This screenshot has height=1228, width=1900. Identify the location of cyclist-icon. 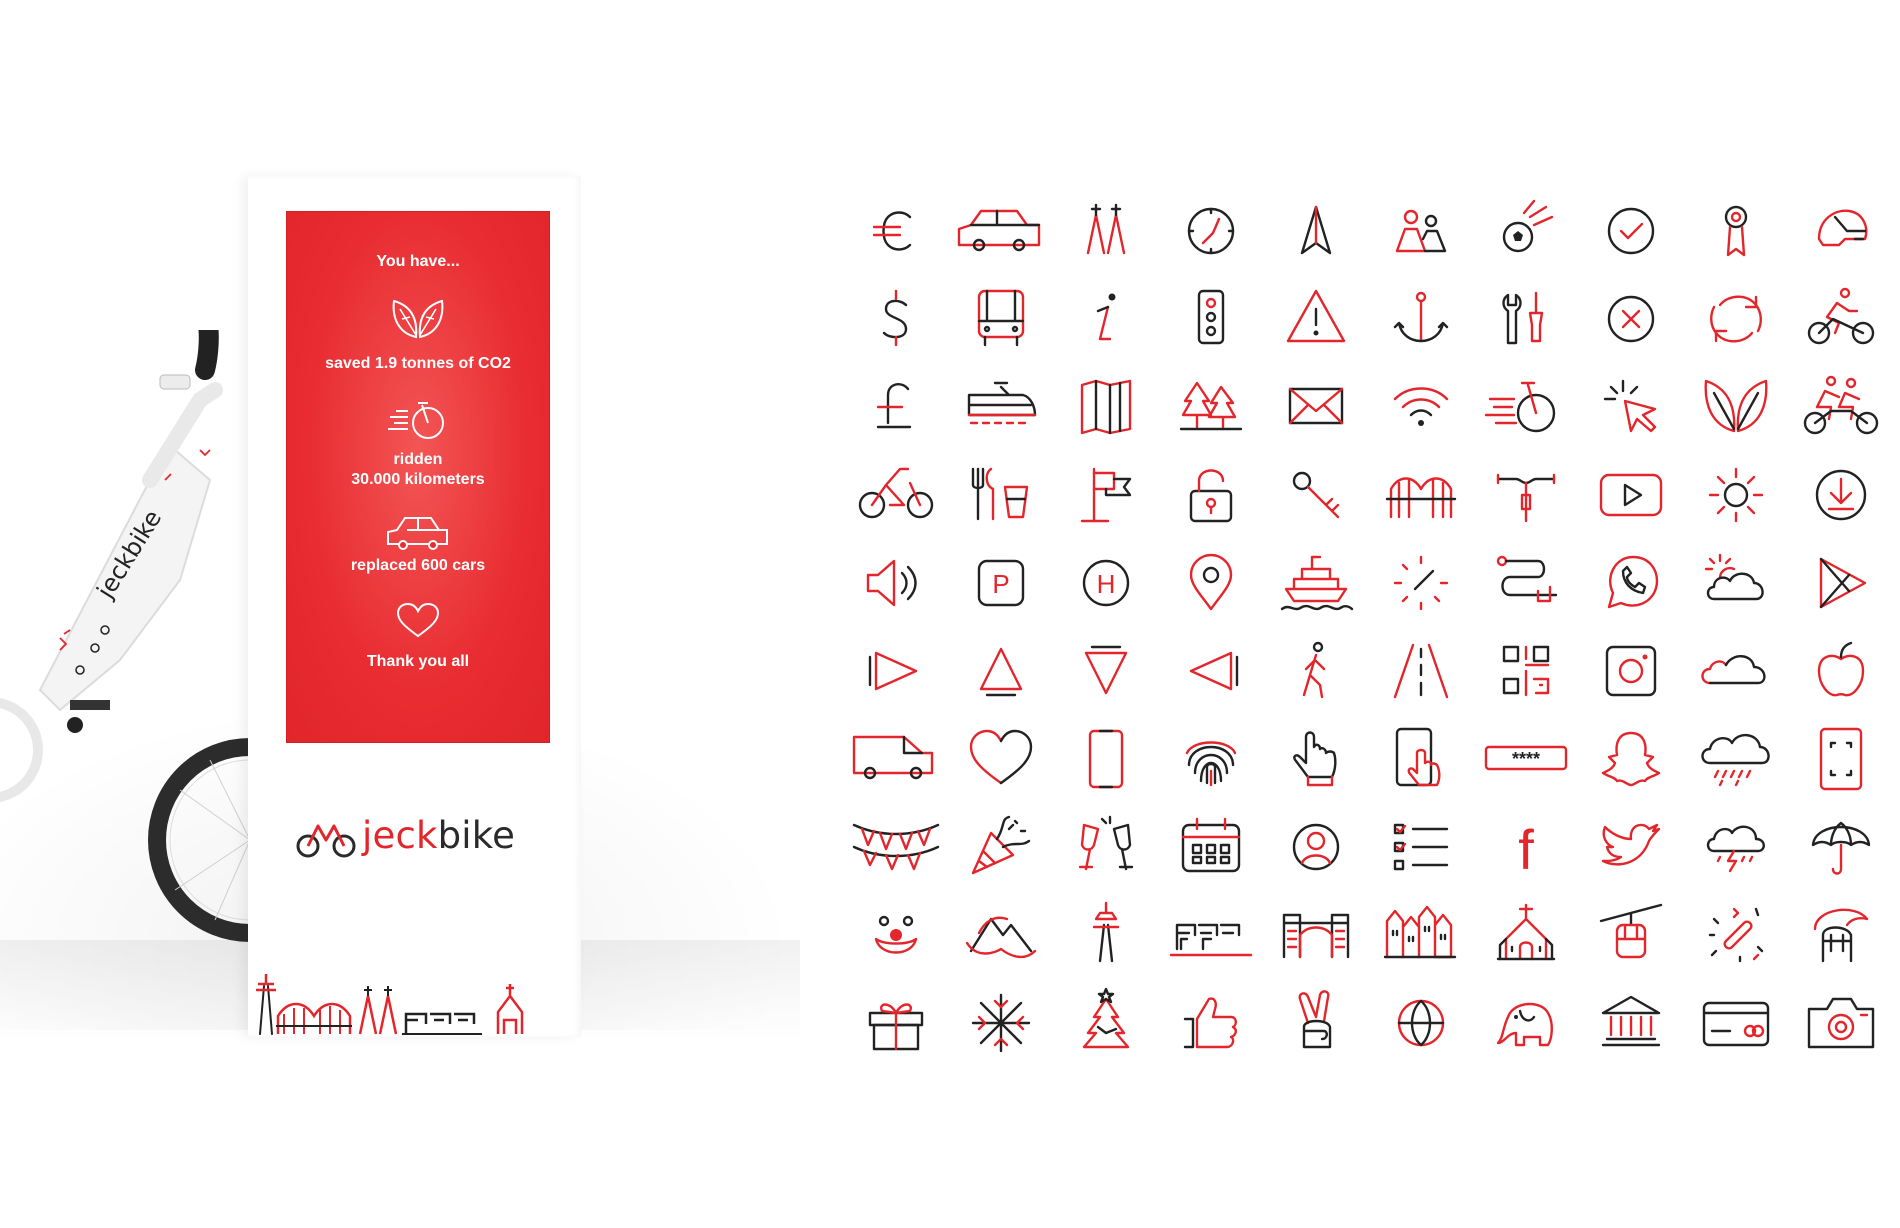
(1841, 319).